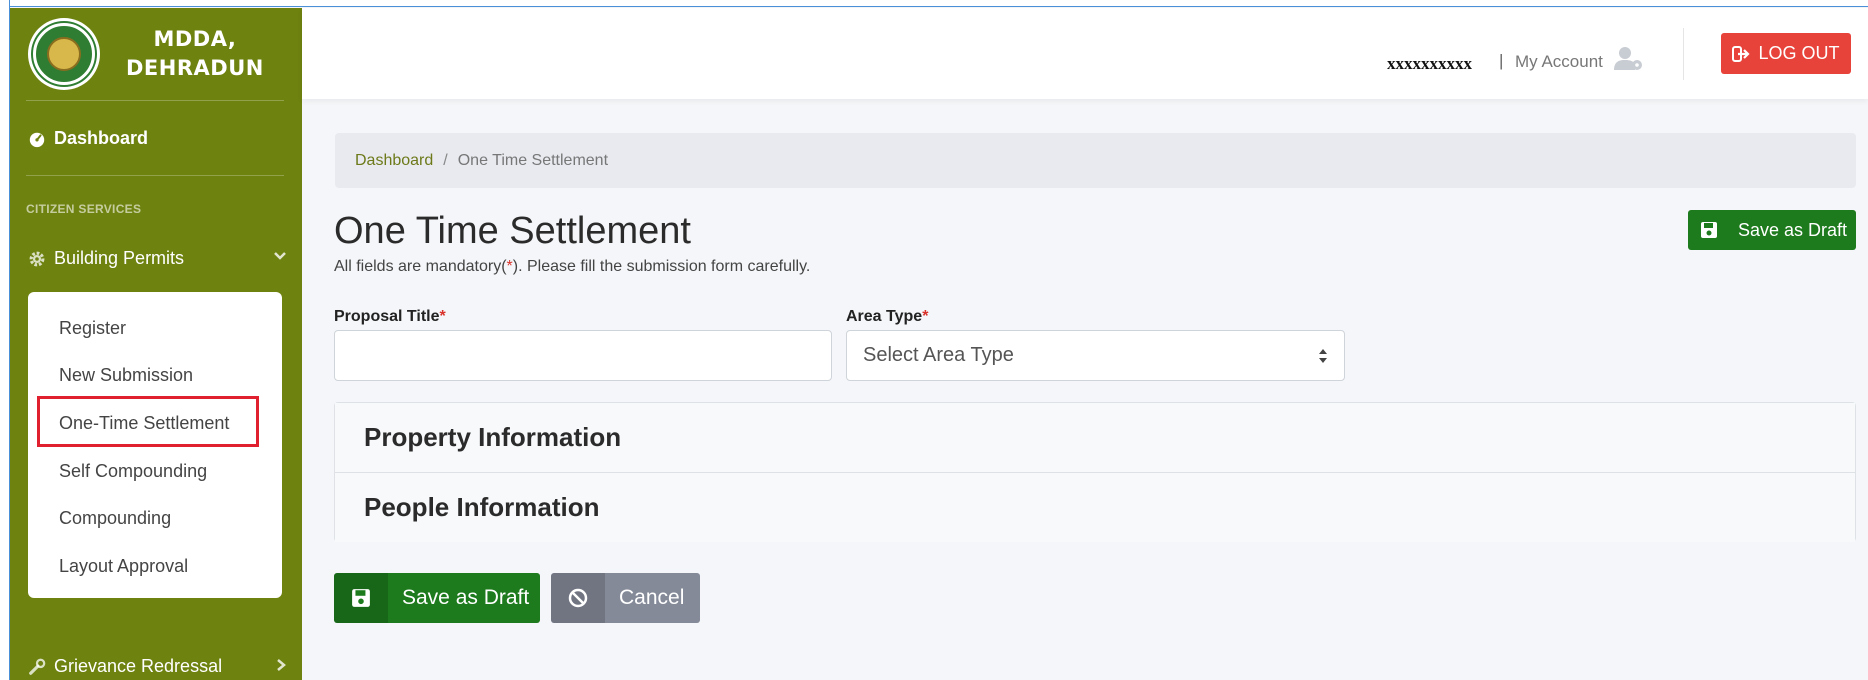  I want to click on breadcrumb: Dashboard / One Time Settlement, so click(1095, 160).